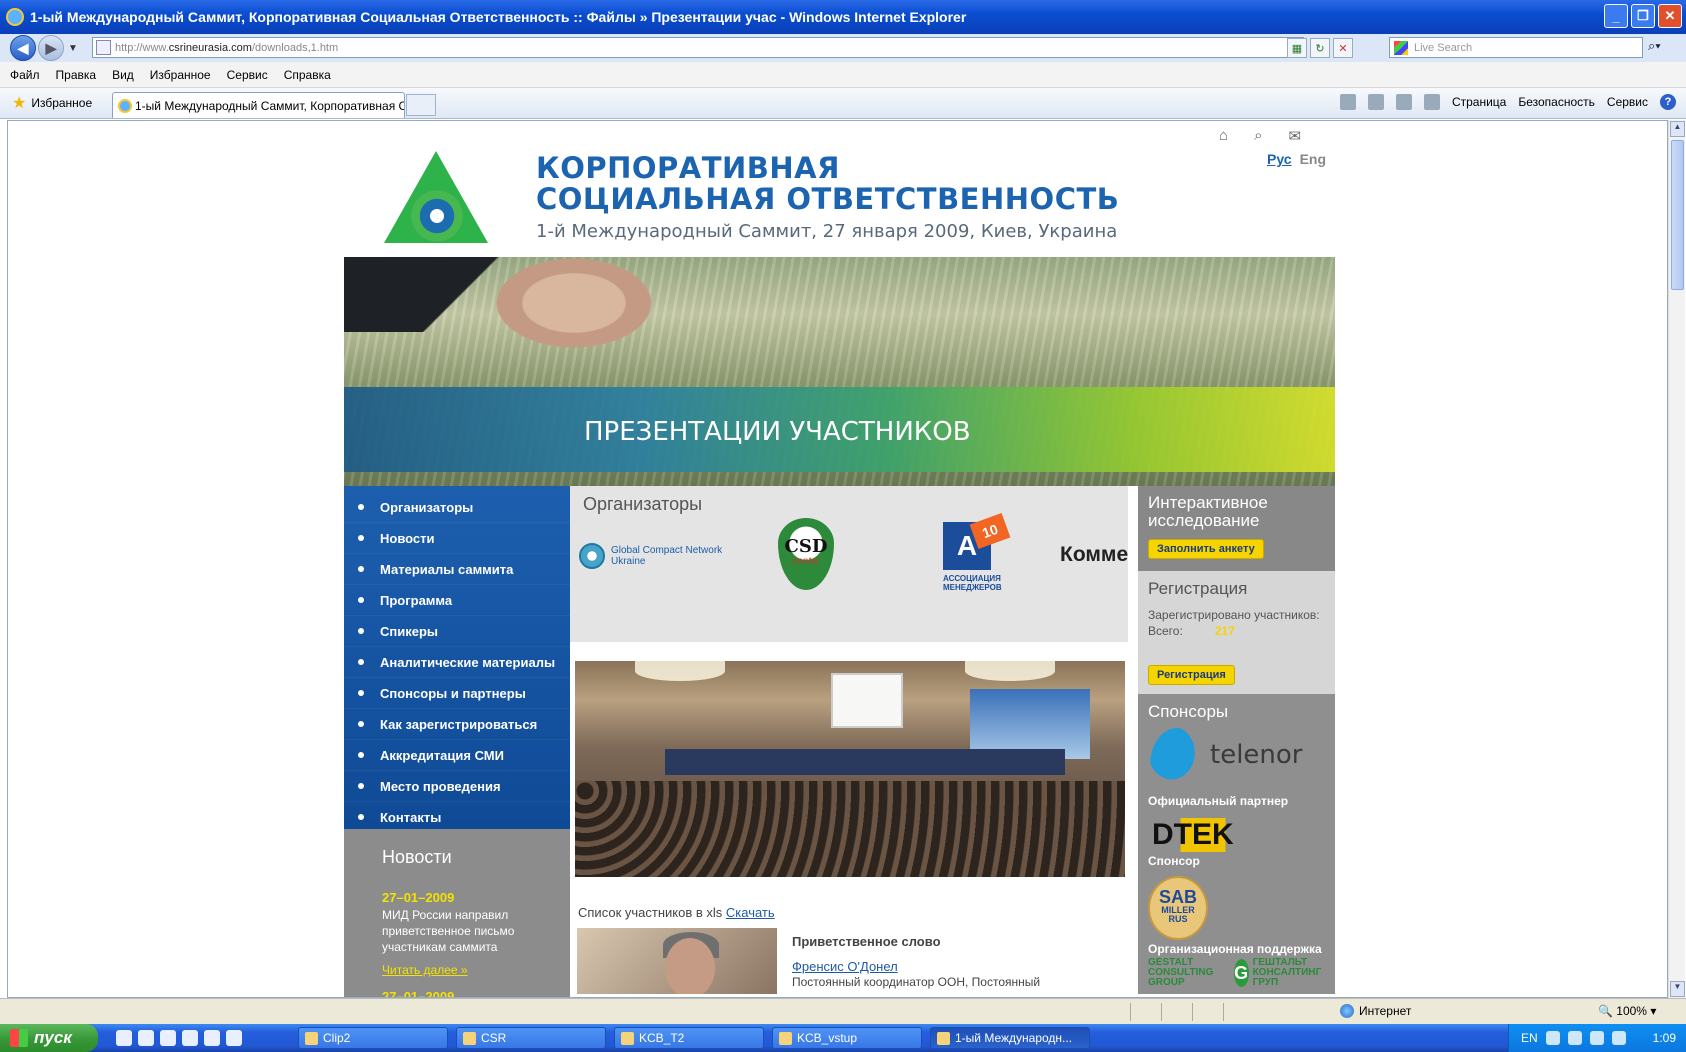 This screenshot has height=1052, width=1686. I want to click on recent-pages-dropdown: ▼, so click(75, 48).